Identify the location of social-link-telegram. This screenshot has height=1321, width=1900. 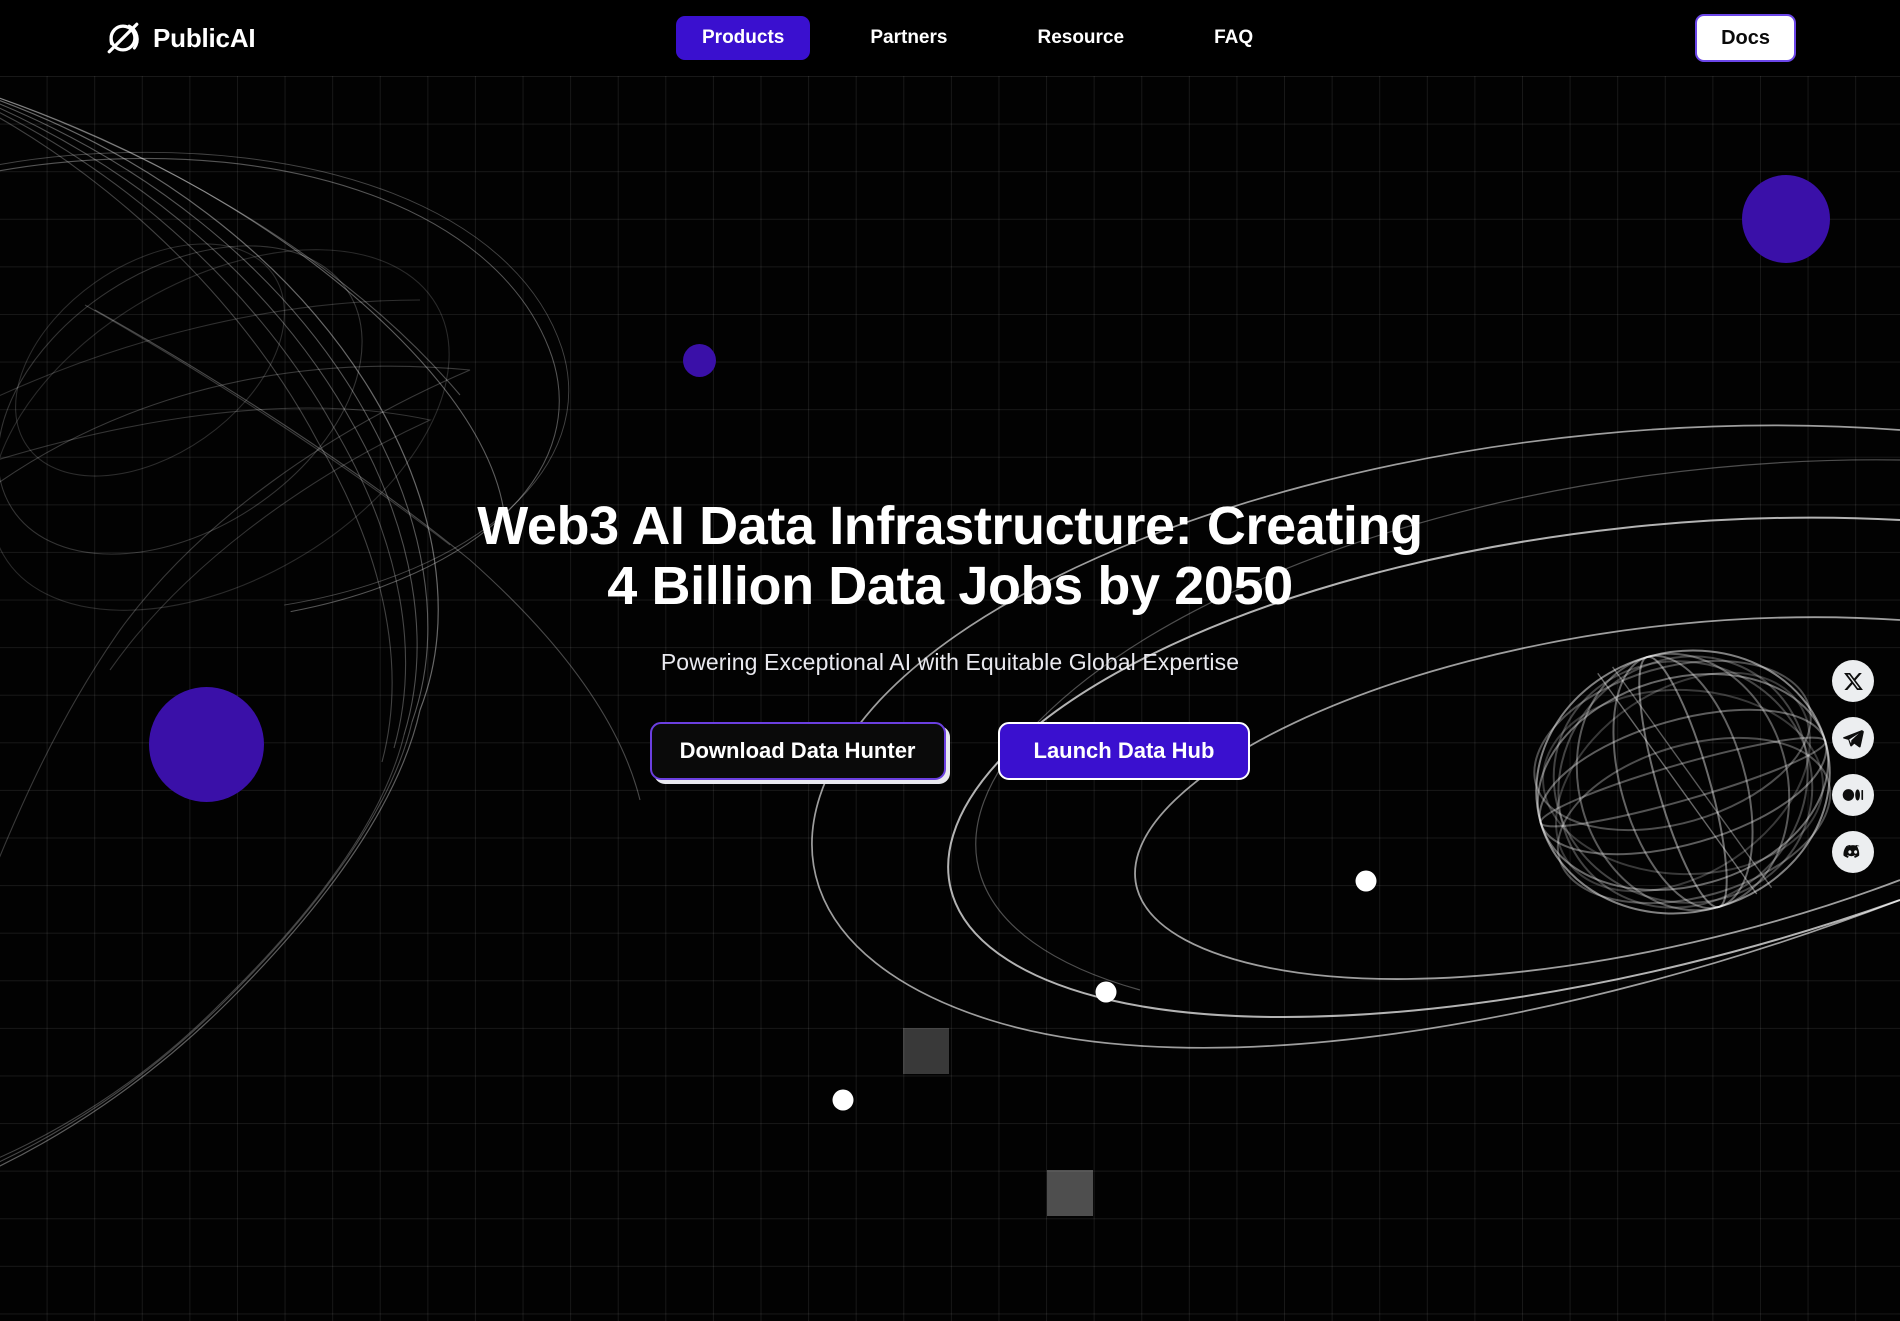
(1853, 738).